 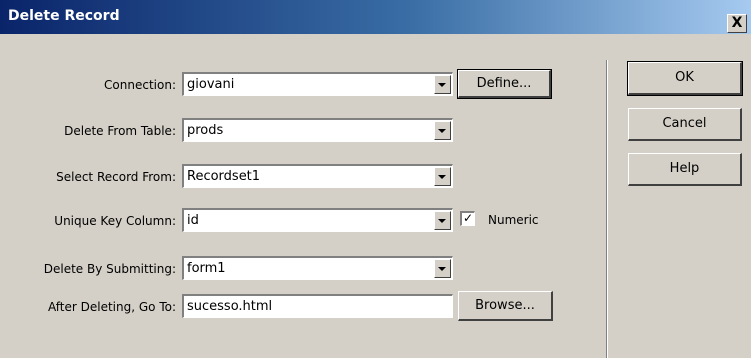 I want to click on submit-select: form1, so click(x=317, y=268).